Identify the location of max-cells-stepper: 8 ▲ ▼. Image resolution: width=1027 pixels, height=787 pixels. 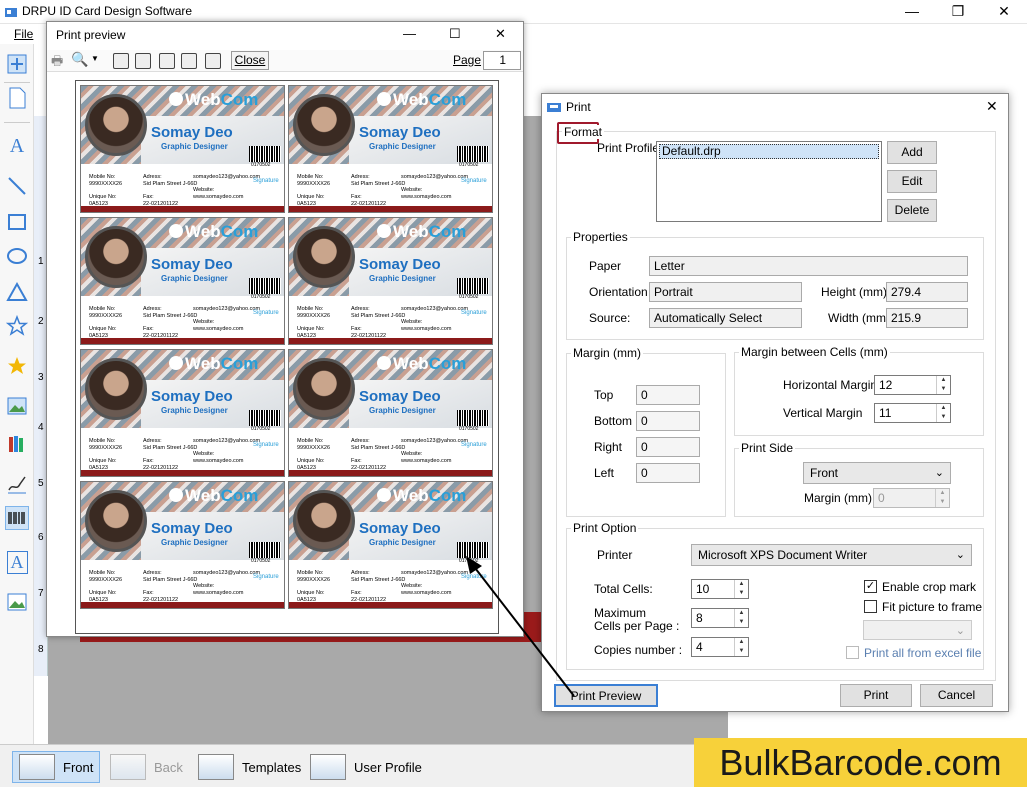
(720, 618).